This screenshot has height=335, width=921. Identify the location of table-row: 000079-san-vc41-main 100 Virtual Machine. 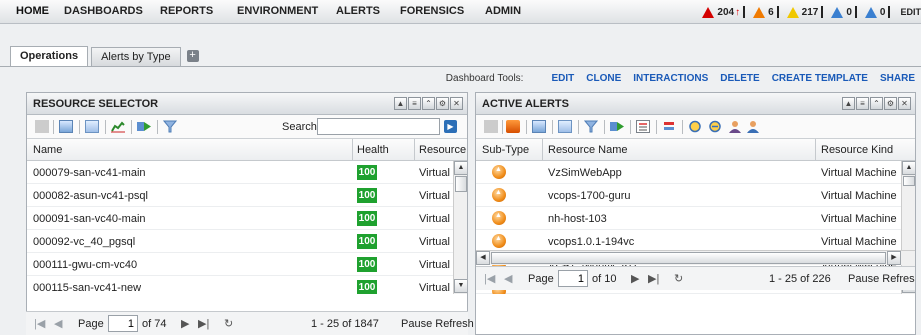
(247, 172).